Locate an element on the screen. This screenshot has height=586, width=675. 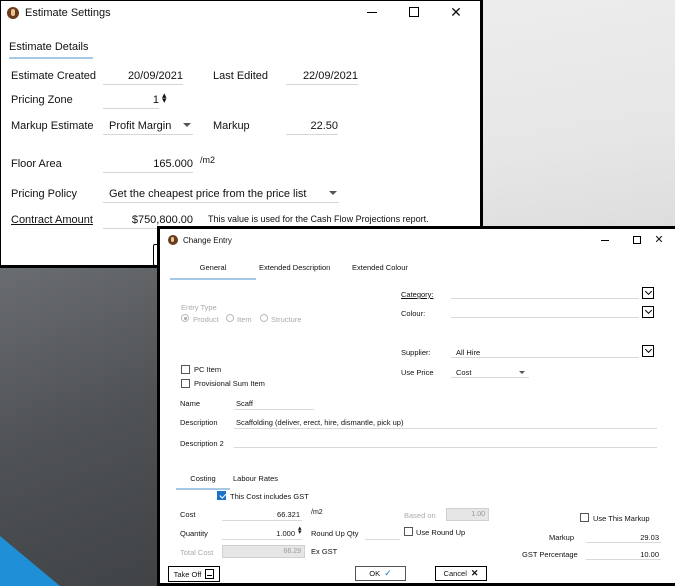
estimate-created-label: Estimate Created is located at coordinates (53, 76).